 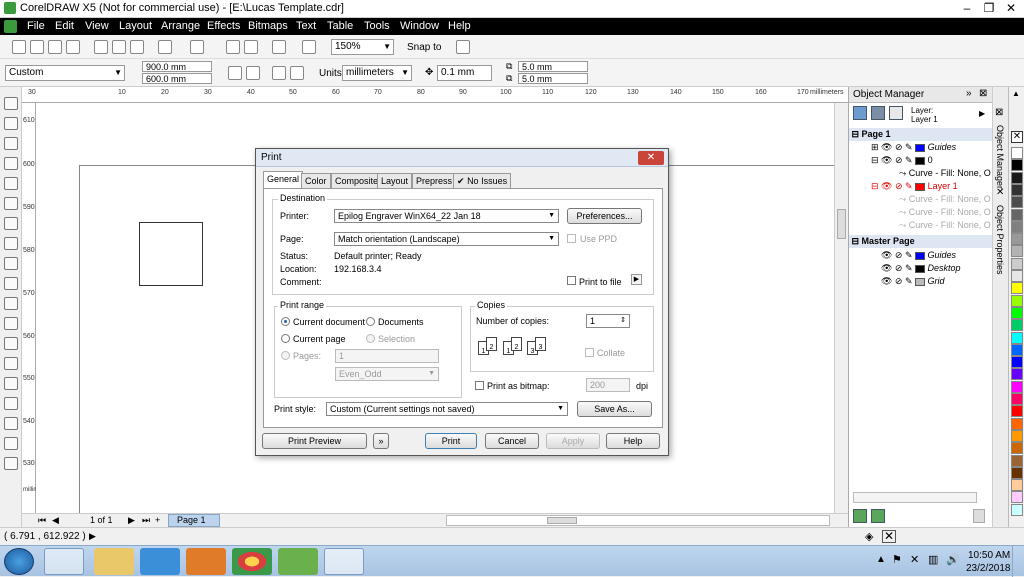 I want to click on printer-select: Epilog Engraver WinX64_22 Jan 18 ▼, so click(x=446, y=216).